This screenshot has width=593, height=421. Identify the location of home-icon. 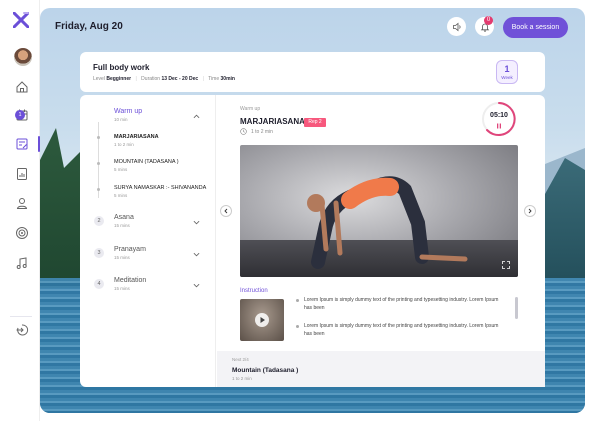
(22, 87).